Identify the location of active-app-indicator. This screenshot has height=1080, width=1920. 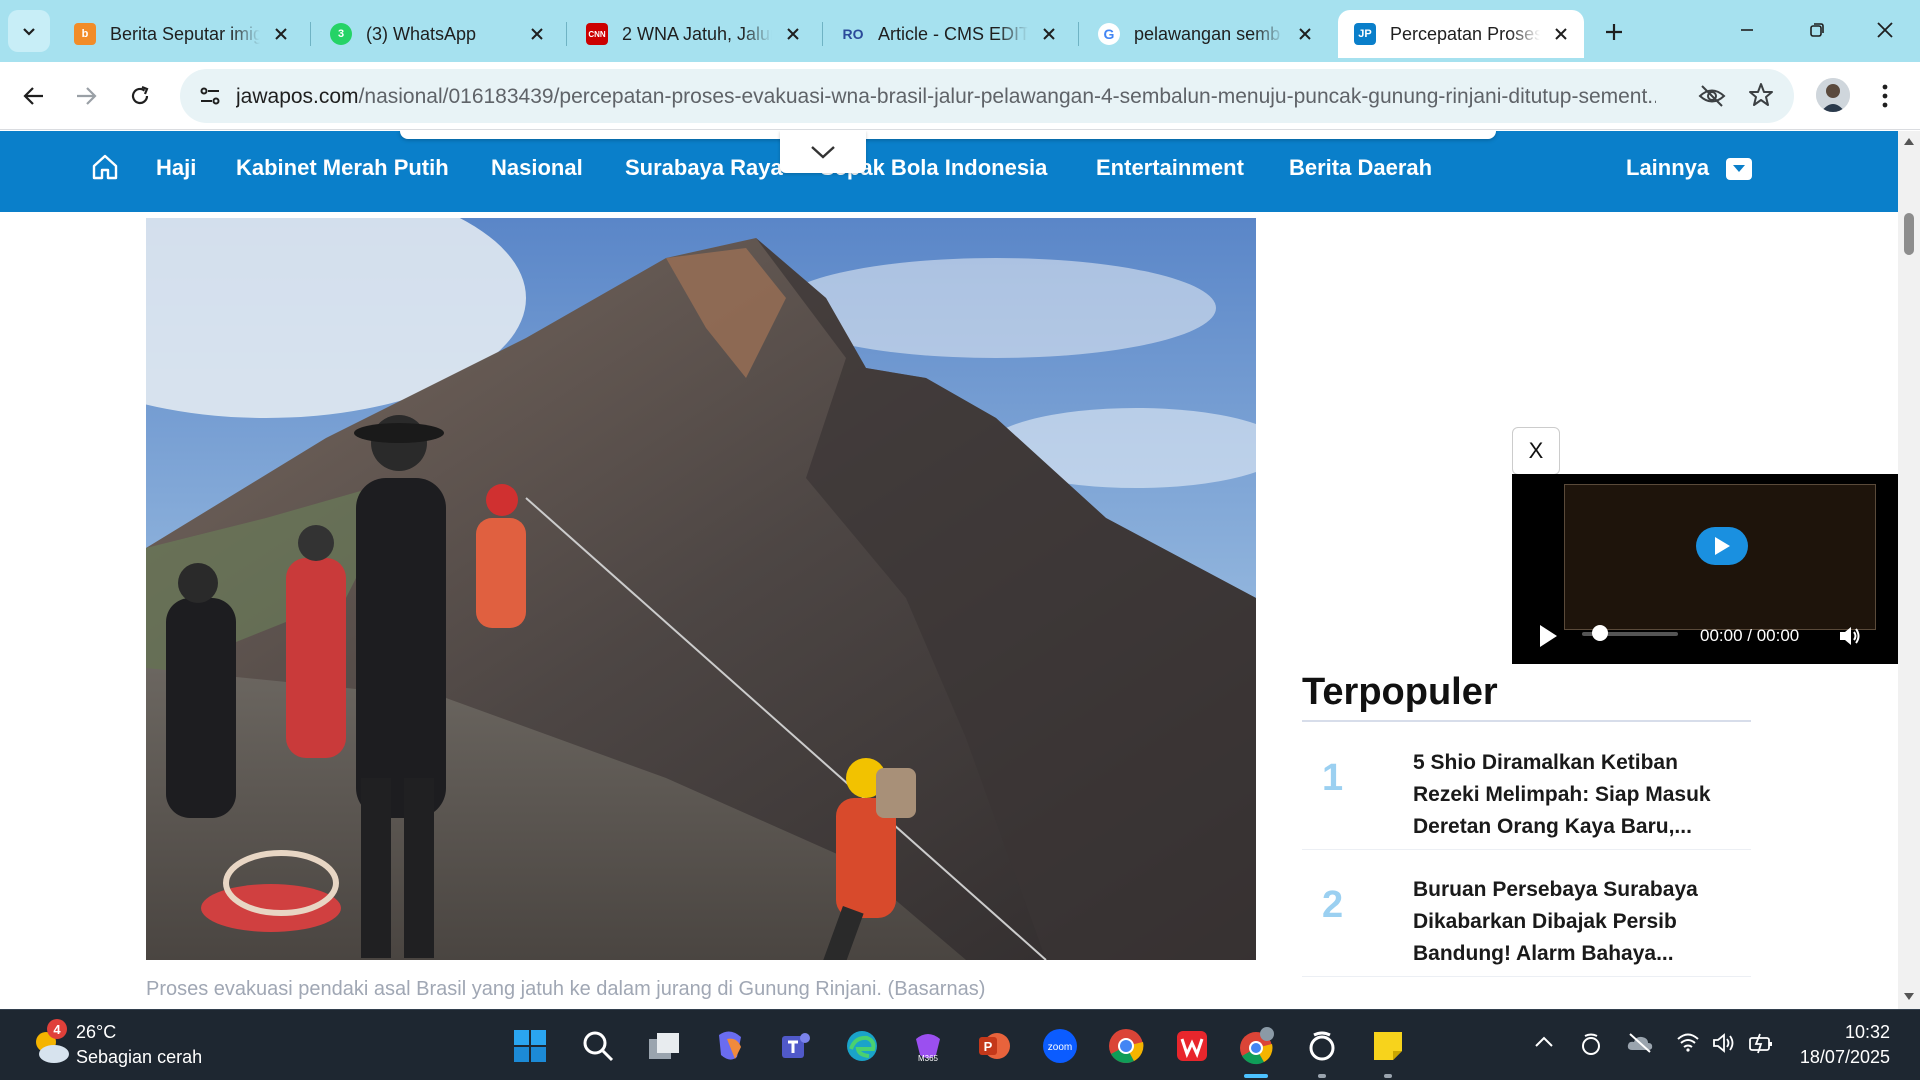
(1256, 1076).